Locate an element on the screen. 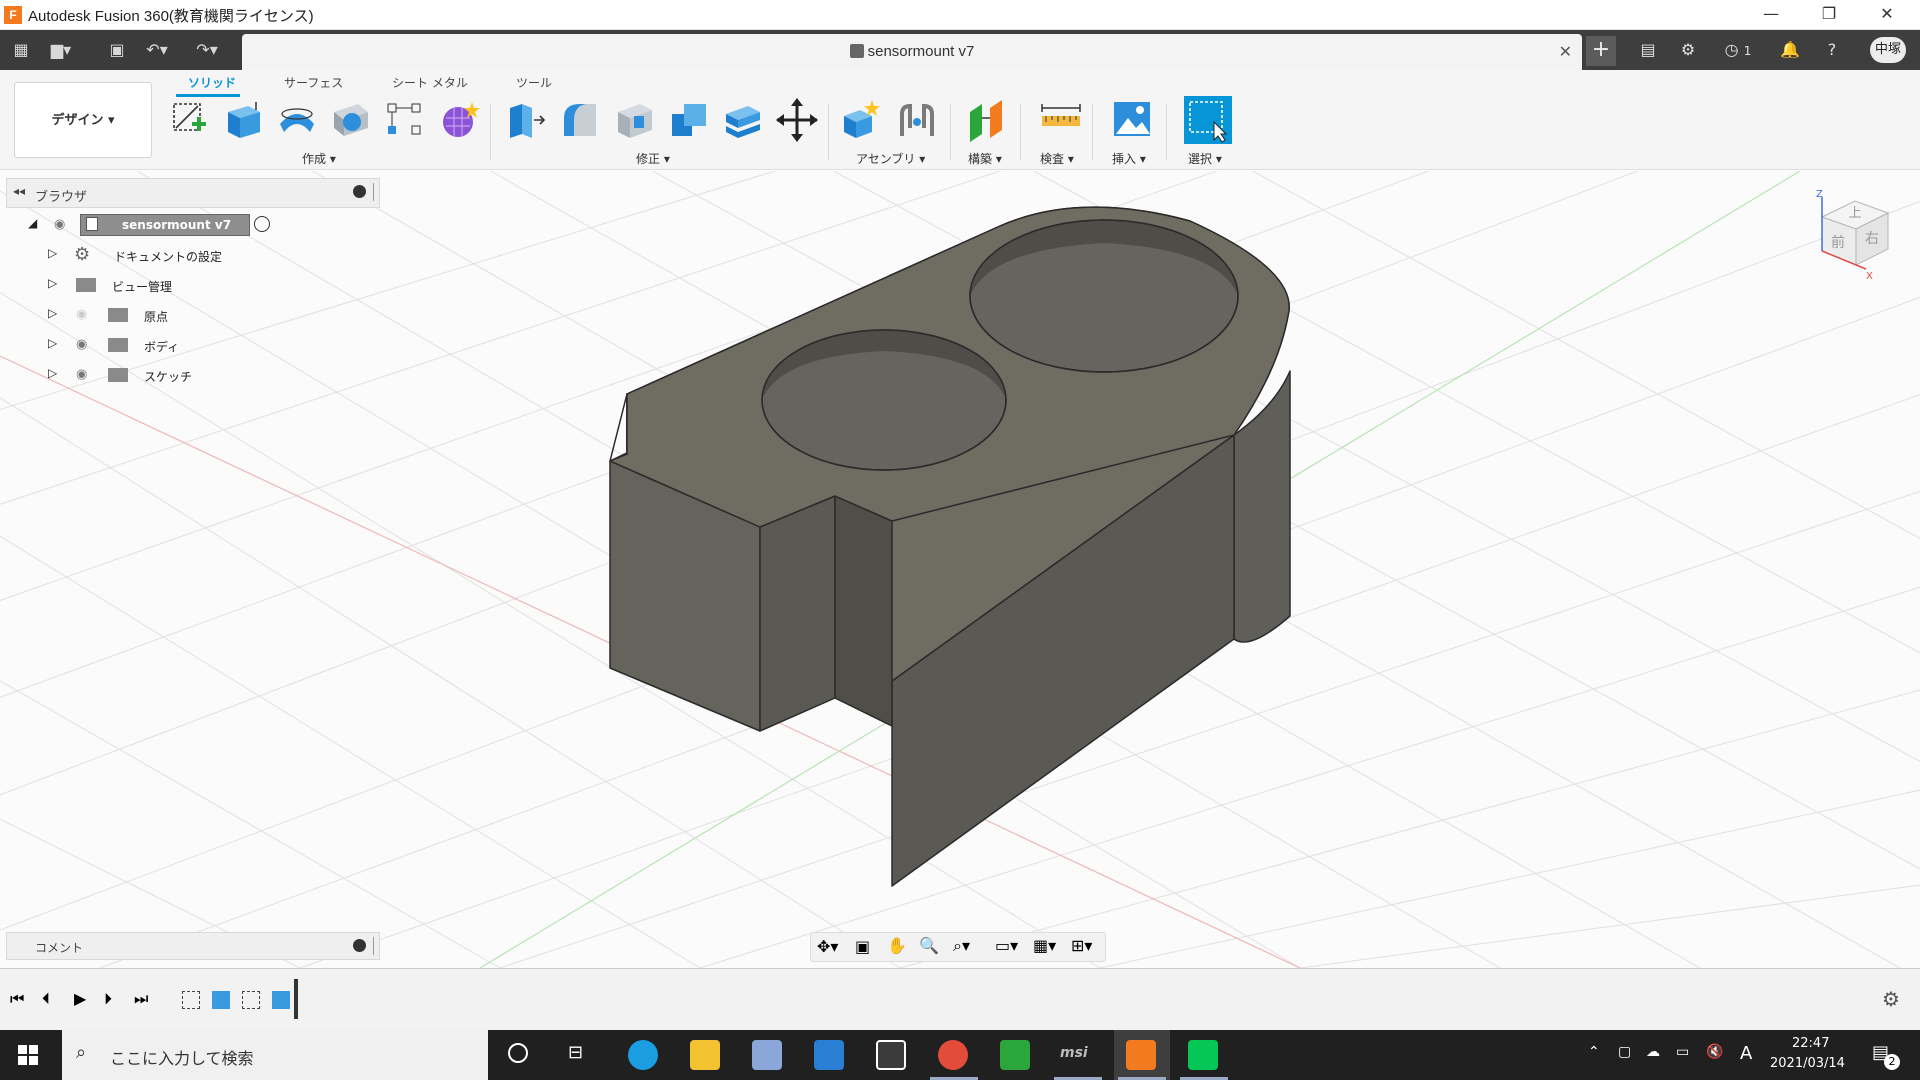  minimize-panel-icon is located at coordinates (359, 191).